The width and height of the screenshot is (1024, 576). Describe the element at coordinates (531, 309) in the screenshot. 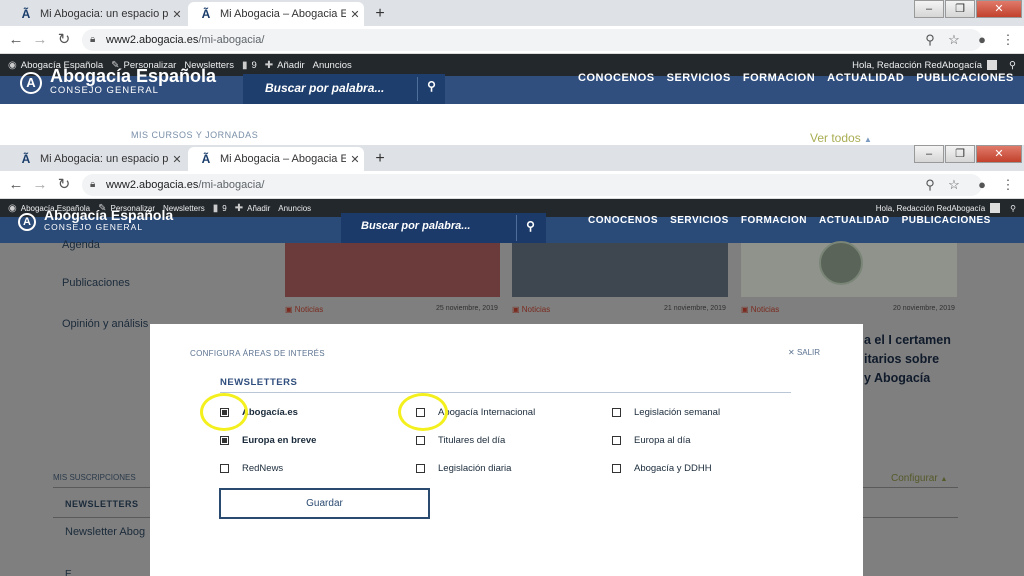

I see `card-2-tag: ▣ Noticias` at that location.